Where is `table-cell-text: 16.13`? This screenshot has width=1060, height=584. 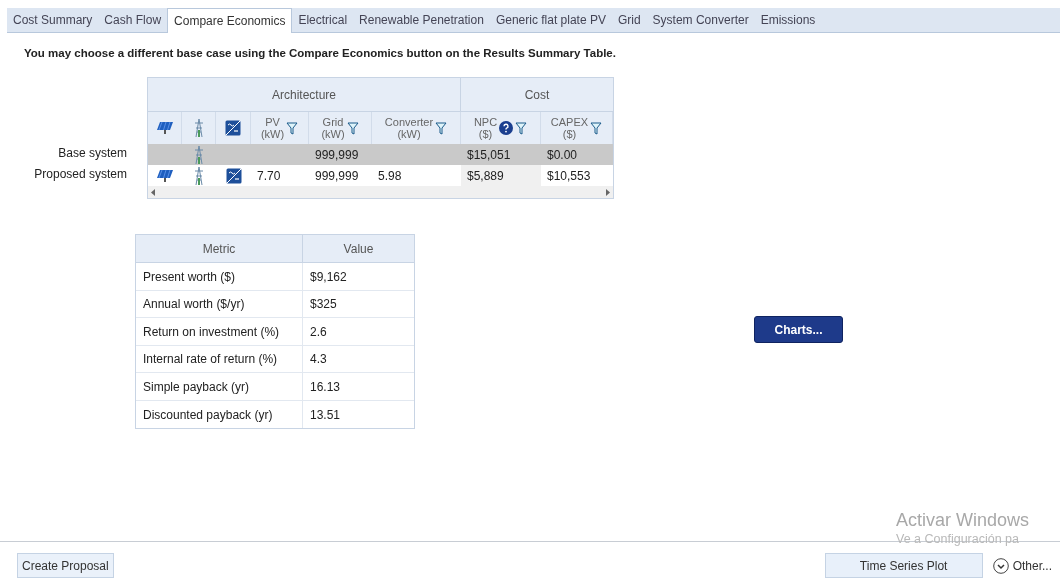
table-cell-text: 16.13 is located at coordinates (325, 387).